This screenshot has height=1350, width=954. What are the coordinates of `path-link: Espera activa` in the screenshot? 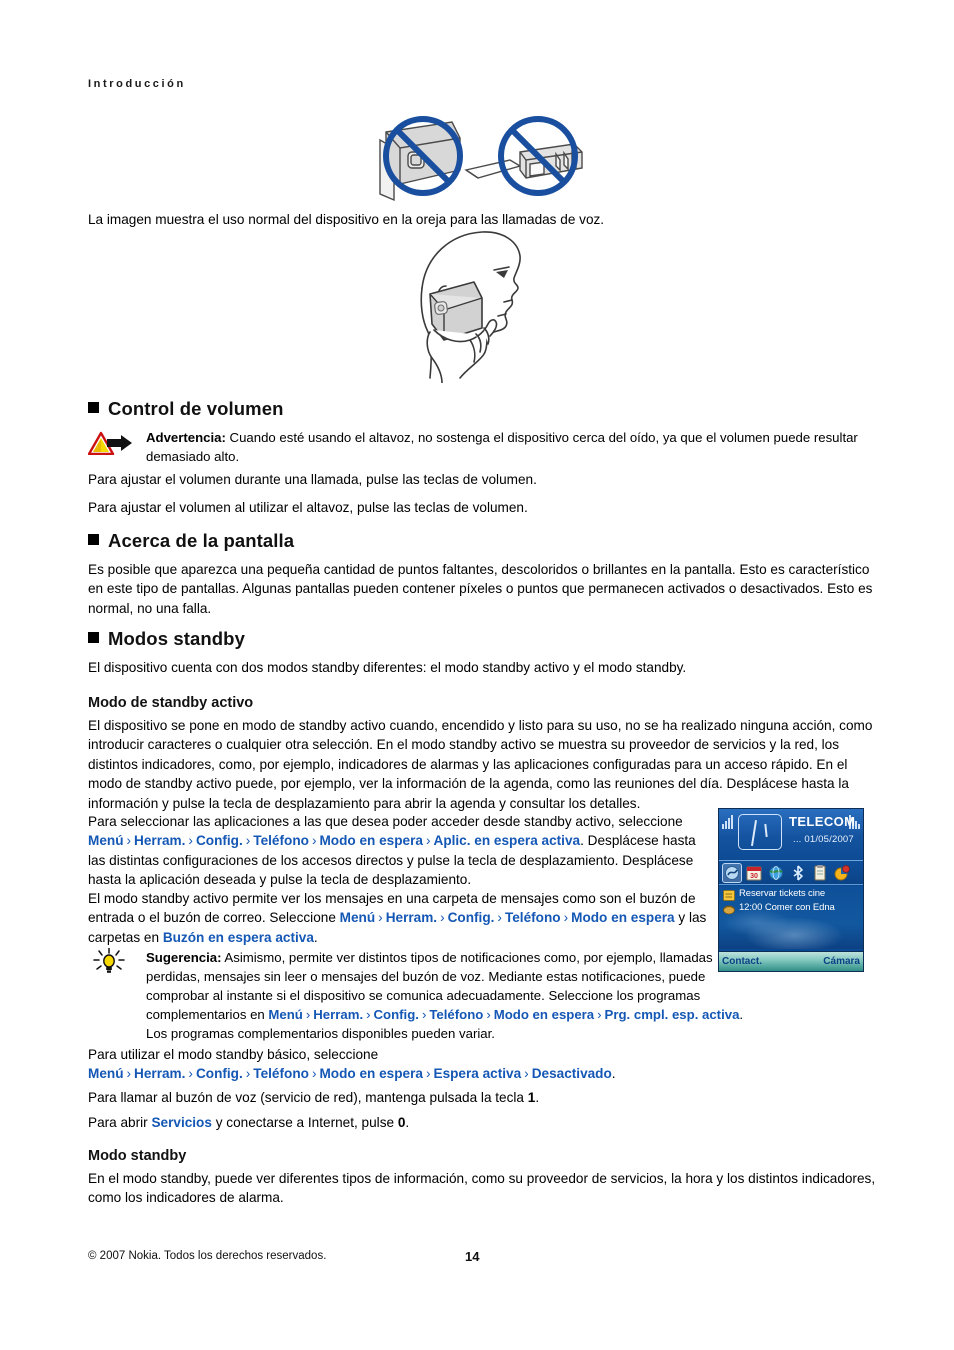 It's located at (478, 1073).